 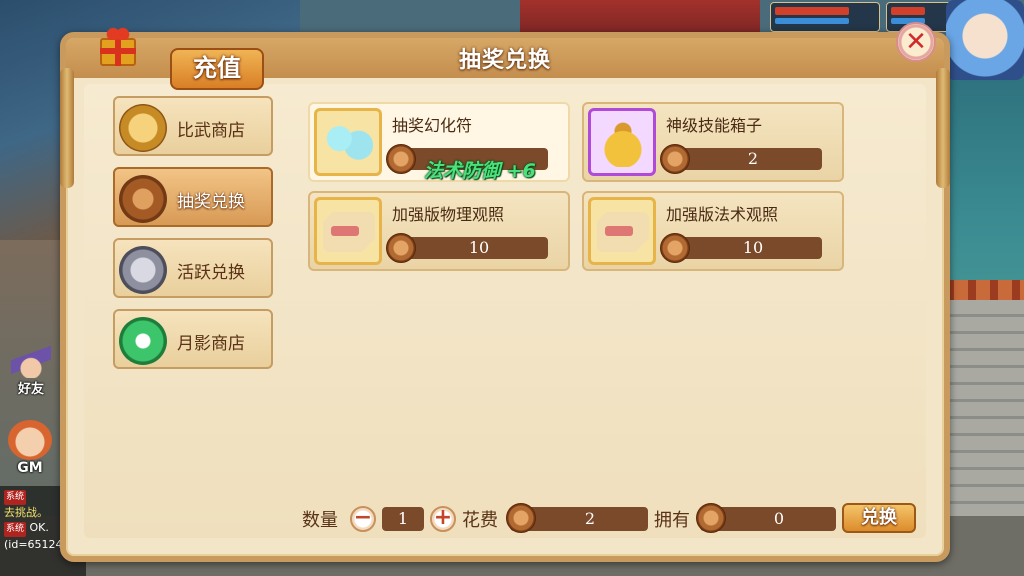 What do you see at coordinates (640, 18) in the screenshot?
I see `scene-banner` at bounding box center [640, 18].